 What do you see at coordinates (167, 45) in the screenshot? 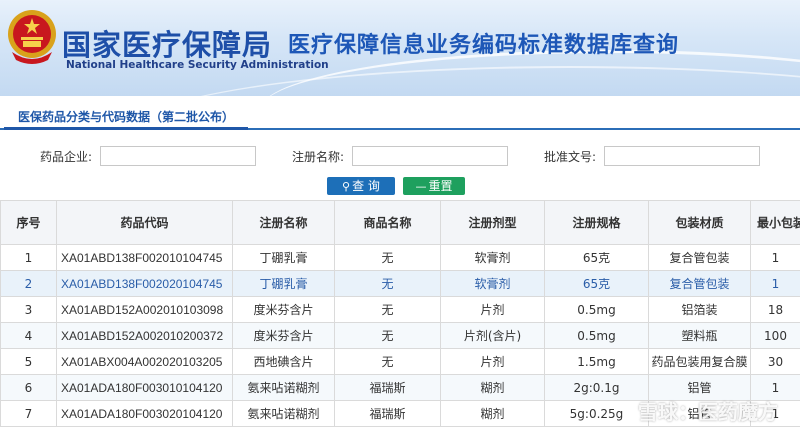
I see `site-title: 国家医疗保障局` at bounding box center [167, 45].